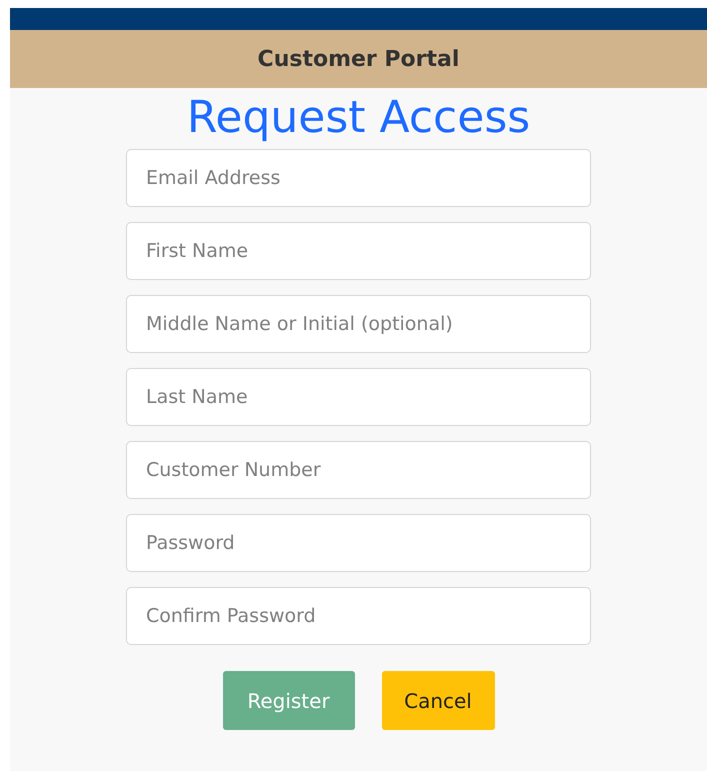 The height and width of the screenshot is (771, 707). What do you see at coordinates (358, 543) in the screenshot?
I see `input-field: Password` at bounding box center [358, 543].